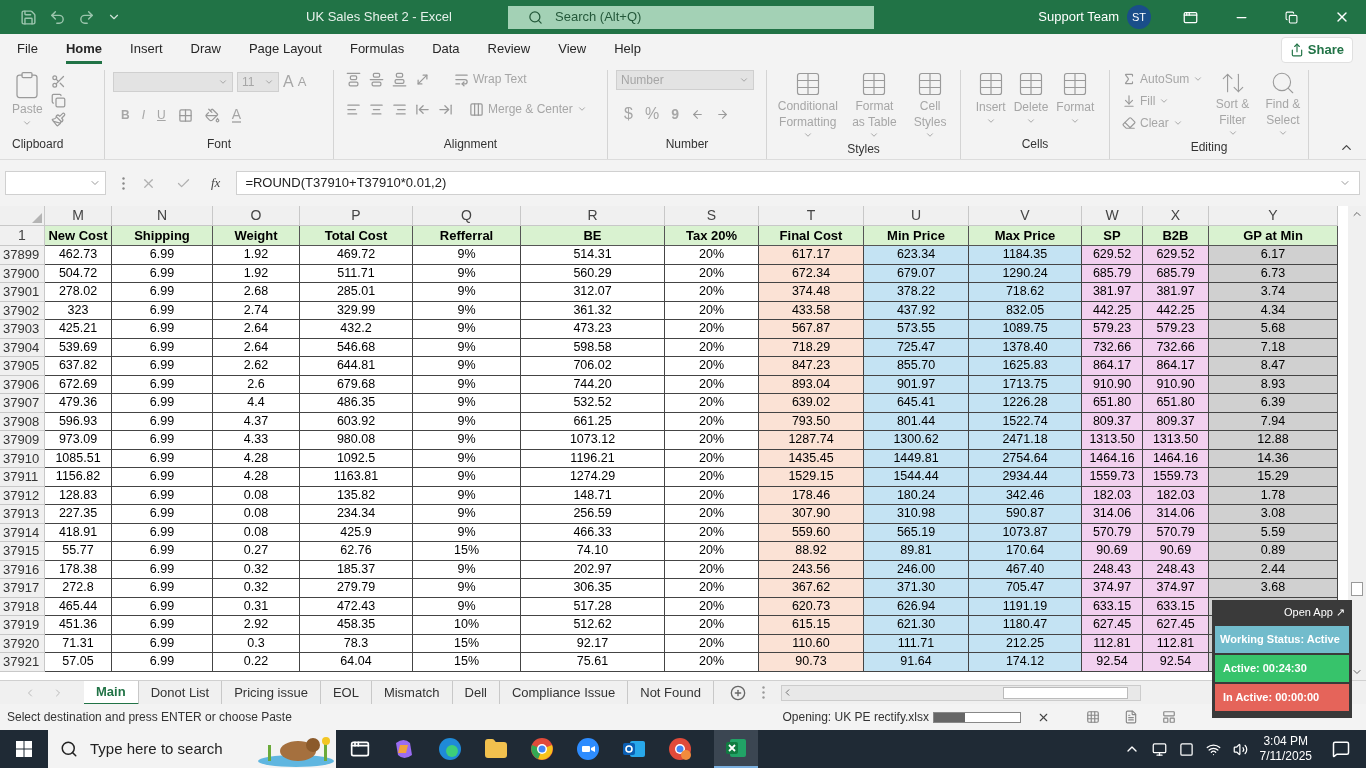 The image size is (1366, 768). What do you see at coordinates (1093, 717) in the screenshot?
I see `normal-view-icon` at bounding box center [1093, 717].